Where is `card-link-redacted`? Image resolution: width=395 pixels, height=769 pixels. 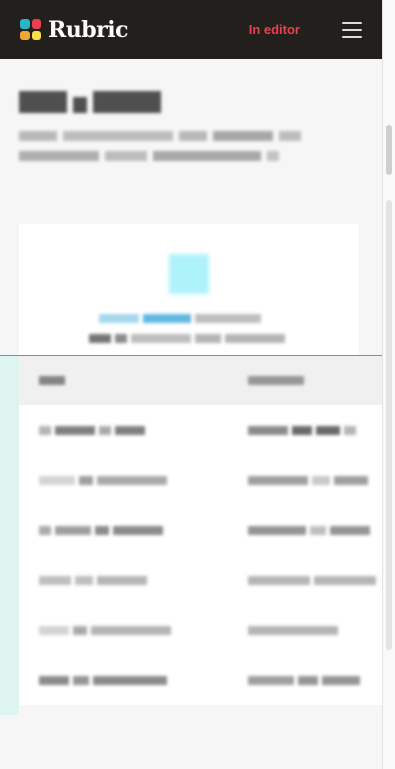 card-link-redacted is located at coordinates (180, 318).